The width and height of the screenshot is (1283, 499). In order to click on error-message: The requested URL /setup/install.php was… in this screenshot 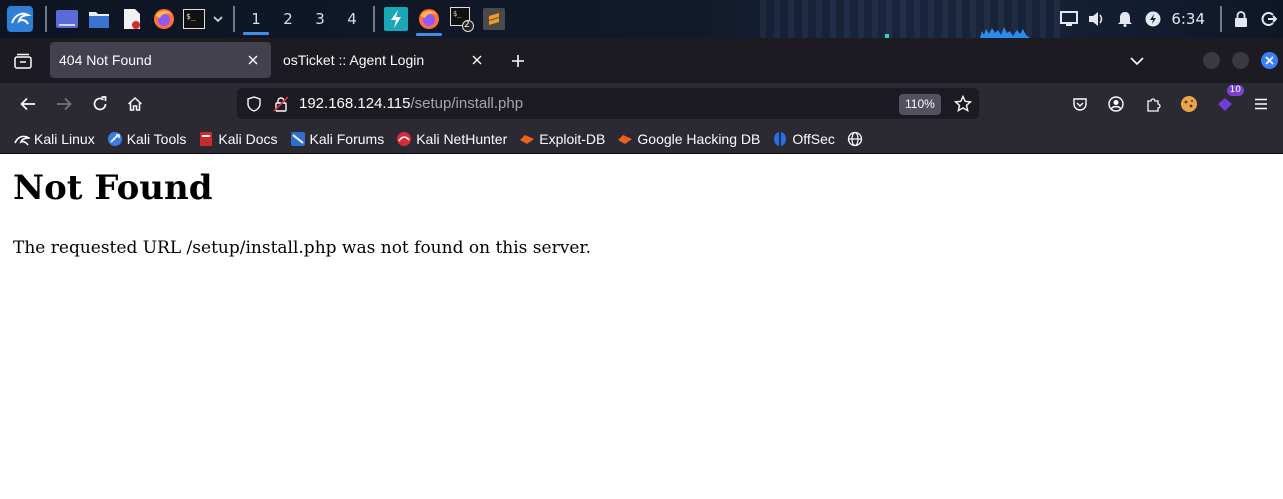, I will do `click(302, 248)`.